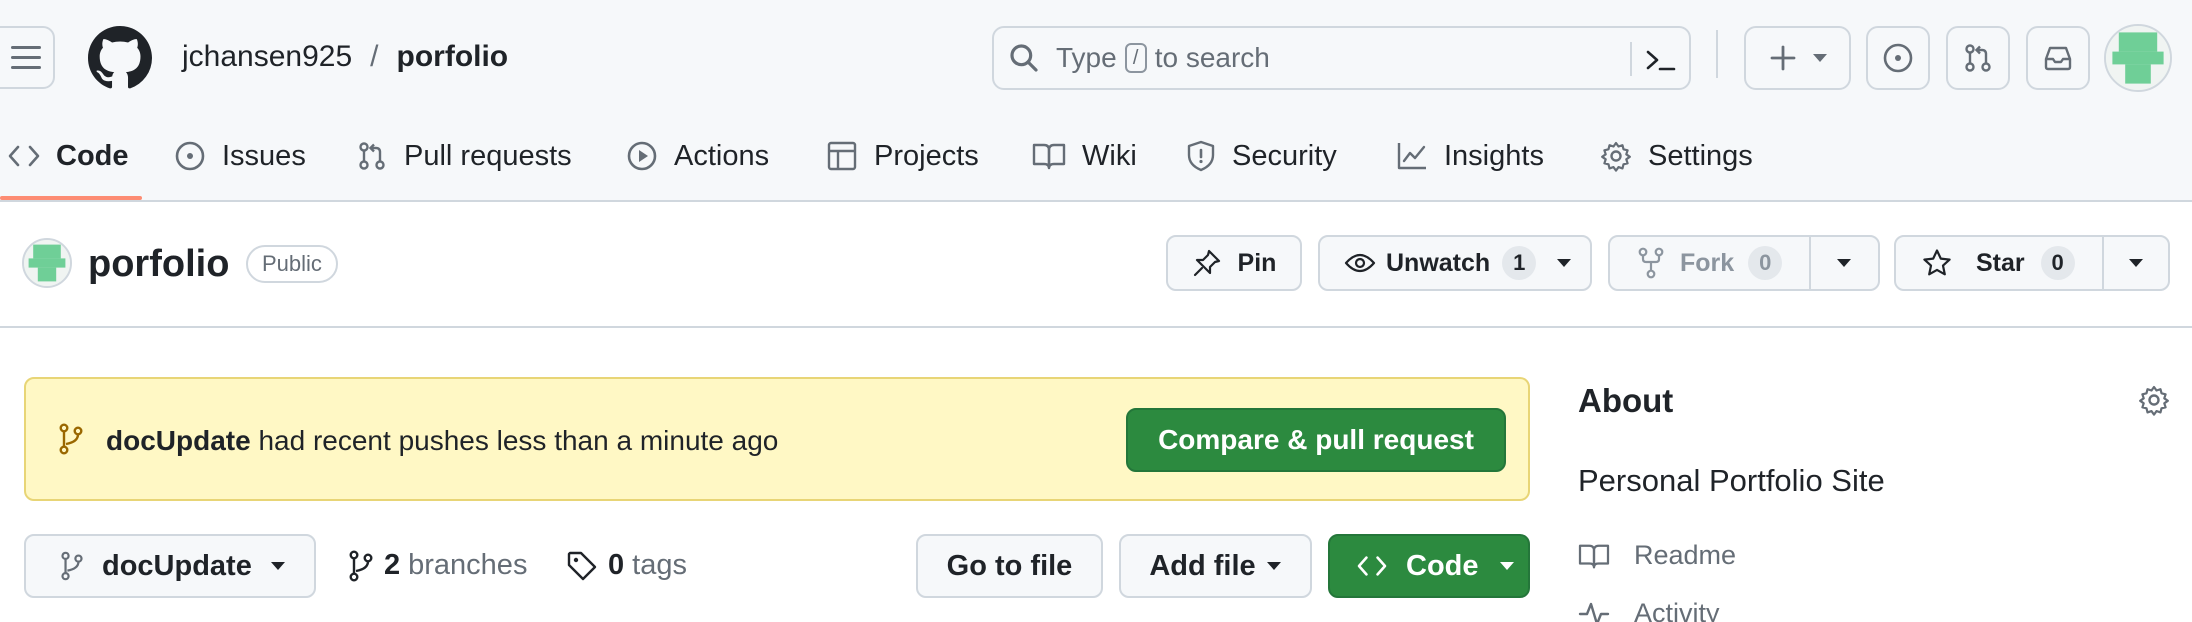  What do you see at coordinates (392, 565) in the screenshot?
I see `branches-count: 2` at bounding box center [392, 565].